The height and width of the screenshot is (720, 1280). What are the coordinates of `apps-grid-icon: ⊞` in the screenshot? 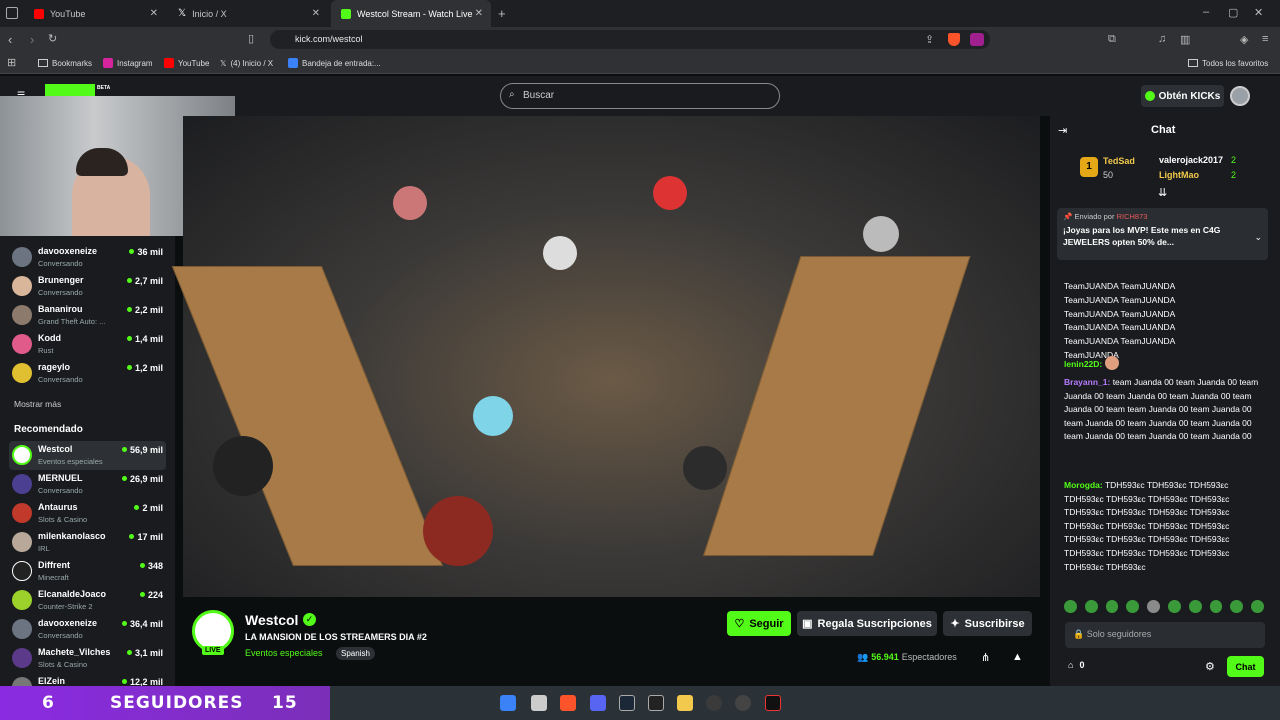 It's located at (11, 62).